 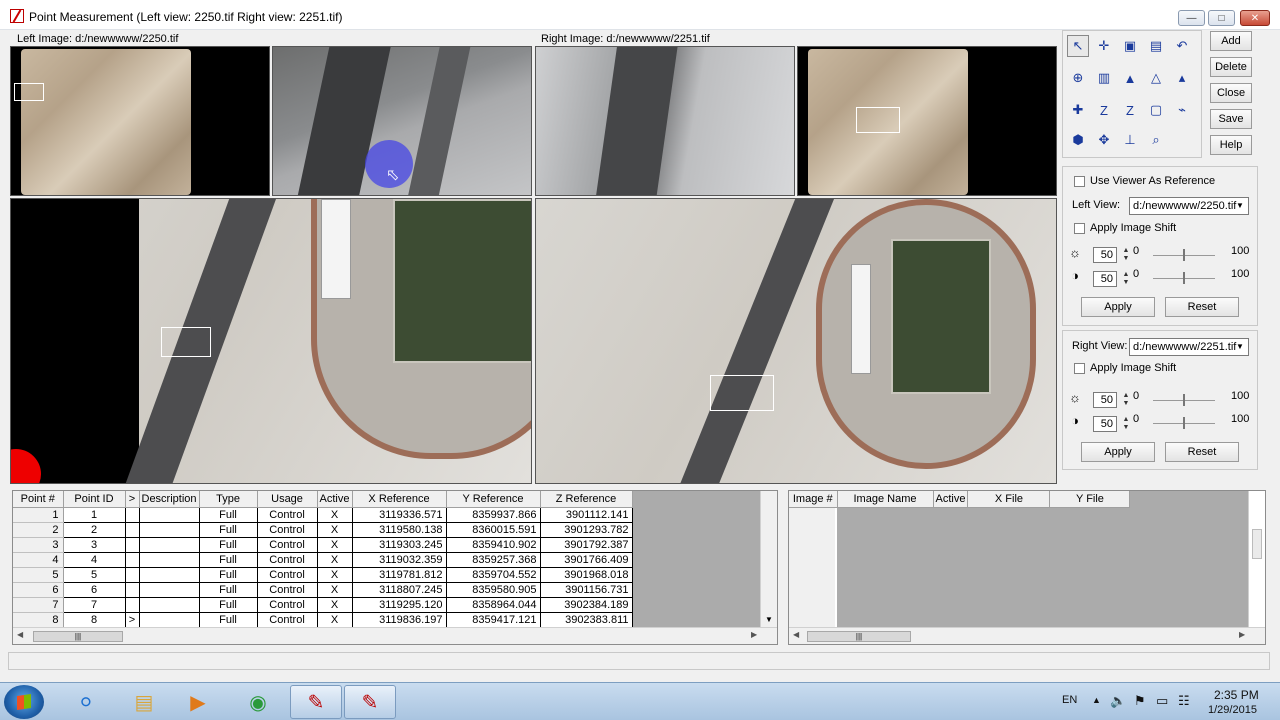 I want to click on lock-icon: ▣, so click(x=1130, y=46).